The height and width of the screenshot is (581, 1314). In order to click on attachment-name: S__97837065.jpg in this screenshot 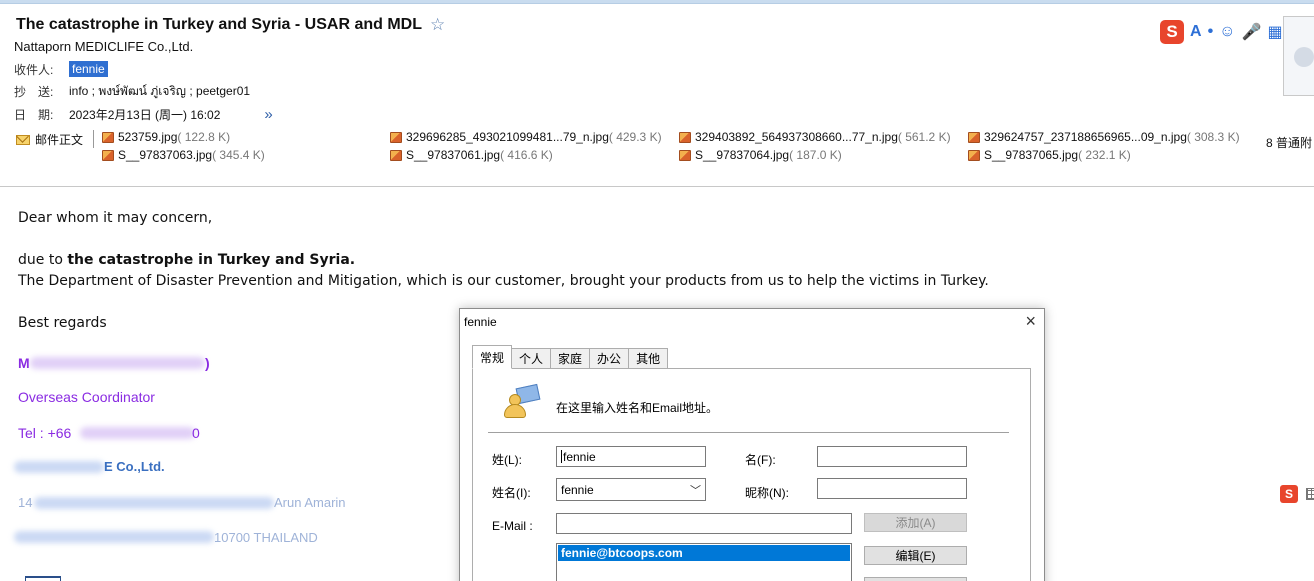, I will do `click(1031, 155)`.